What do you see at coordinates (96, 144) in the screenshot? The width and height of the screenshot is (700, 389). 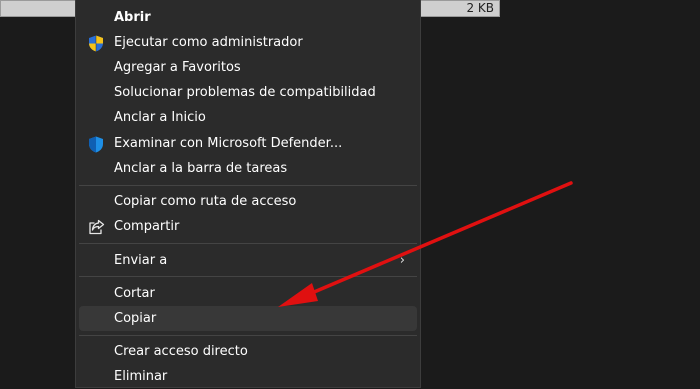 I see `defender-shield-icon` at bounding box center [96, 144].